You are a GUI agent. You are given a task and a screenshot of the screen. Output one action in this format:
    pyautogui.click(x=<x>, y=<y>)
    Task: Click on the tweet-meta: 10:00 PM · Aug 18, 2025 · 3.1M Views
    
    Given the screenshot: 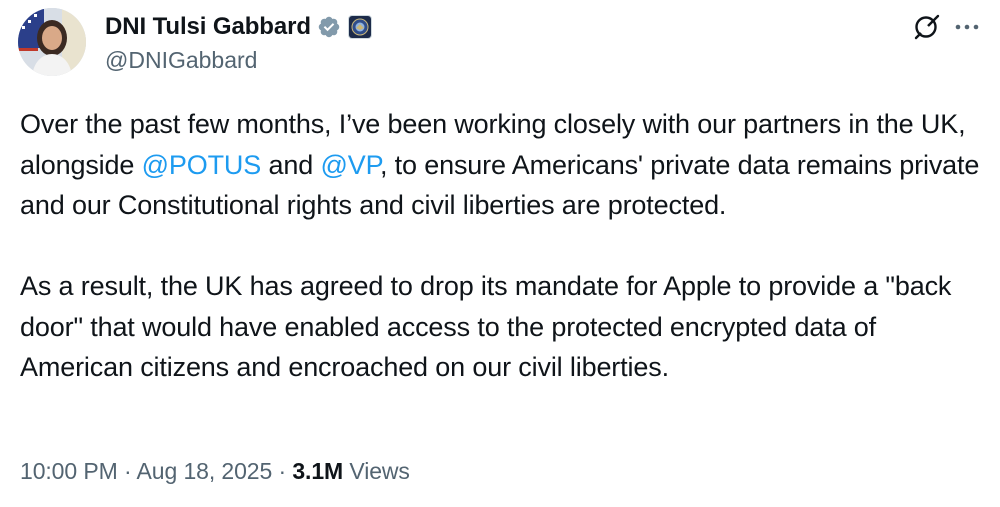 What is the action you would take?
    pyautogui.click(x=215, y=471)
    